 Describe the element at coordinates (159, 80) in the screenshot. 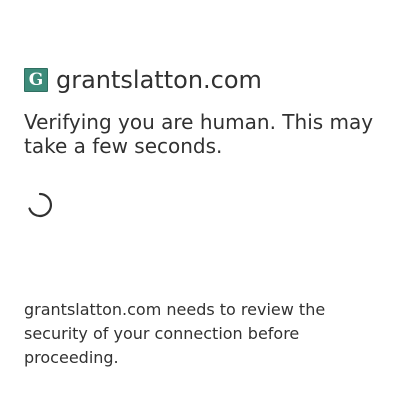

I see `site-name: grantslatton.com` at that location.